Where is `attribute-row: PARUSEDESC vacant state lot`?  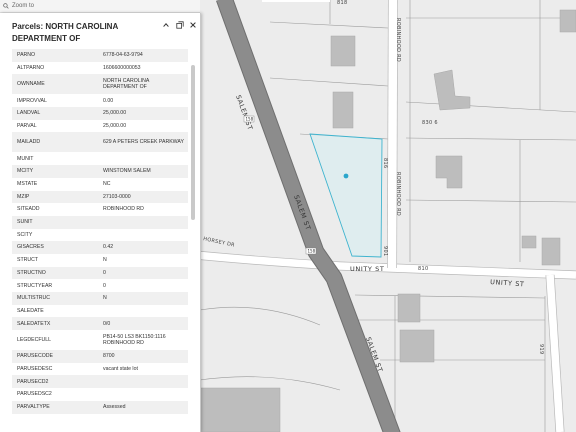
attribute-row: PARUSEDESC vacant state lot is located at coordinates (100, 369).